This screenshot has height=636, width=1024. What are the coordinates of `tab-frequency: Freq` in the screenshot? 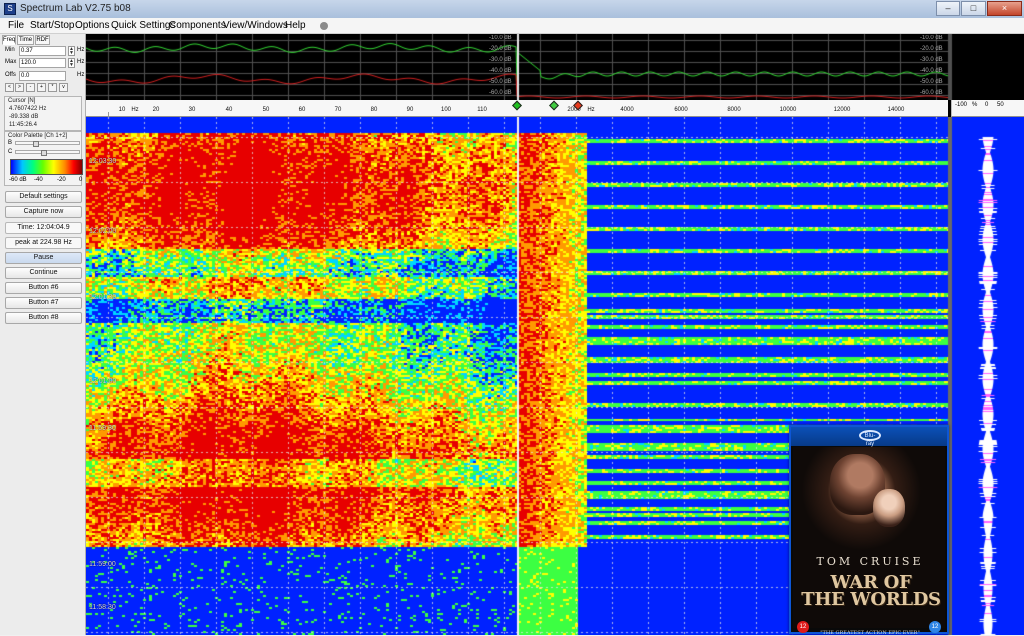 It's located at (9, 40).